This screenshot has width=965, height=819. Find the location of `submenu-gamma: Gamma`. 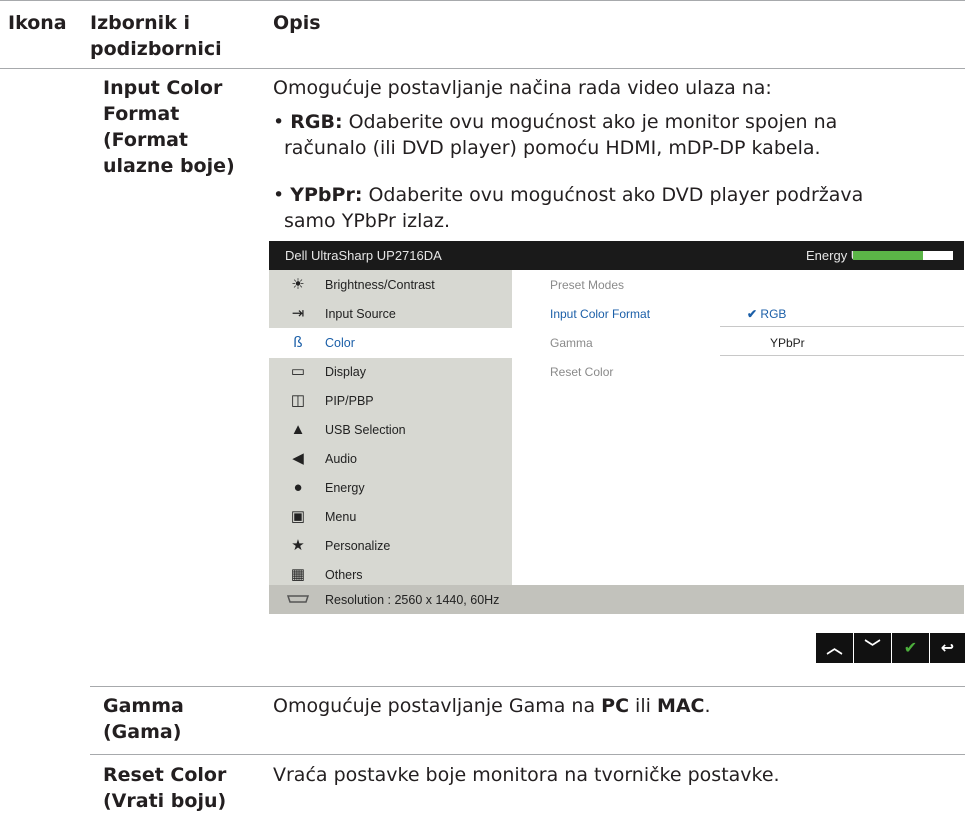

submenu-gamma: Gamma is located at coordinates (571, 343).